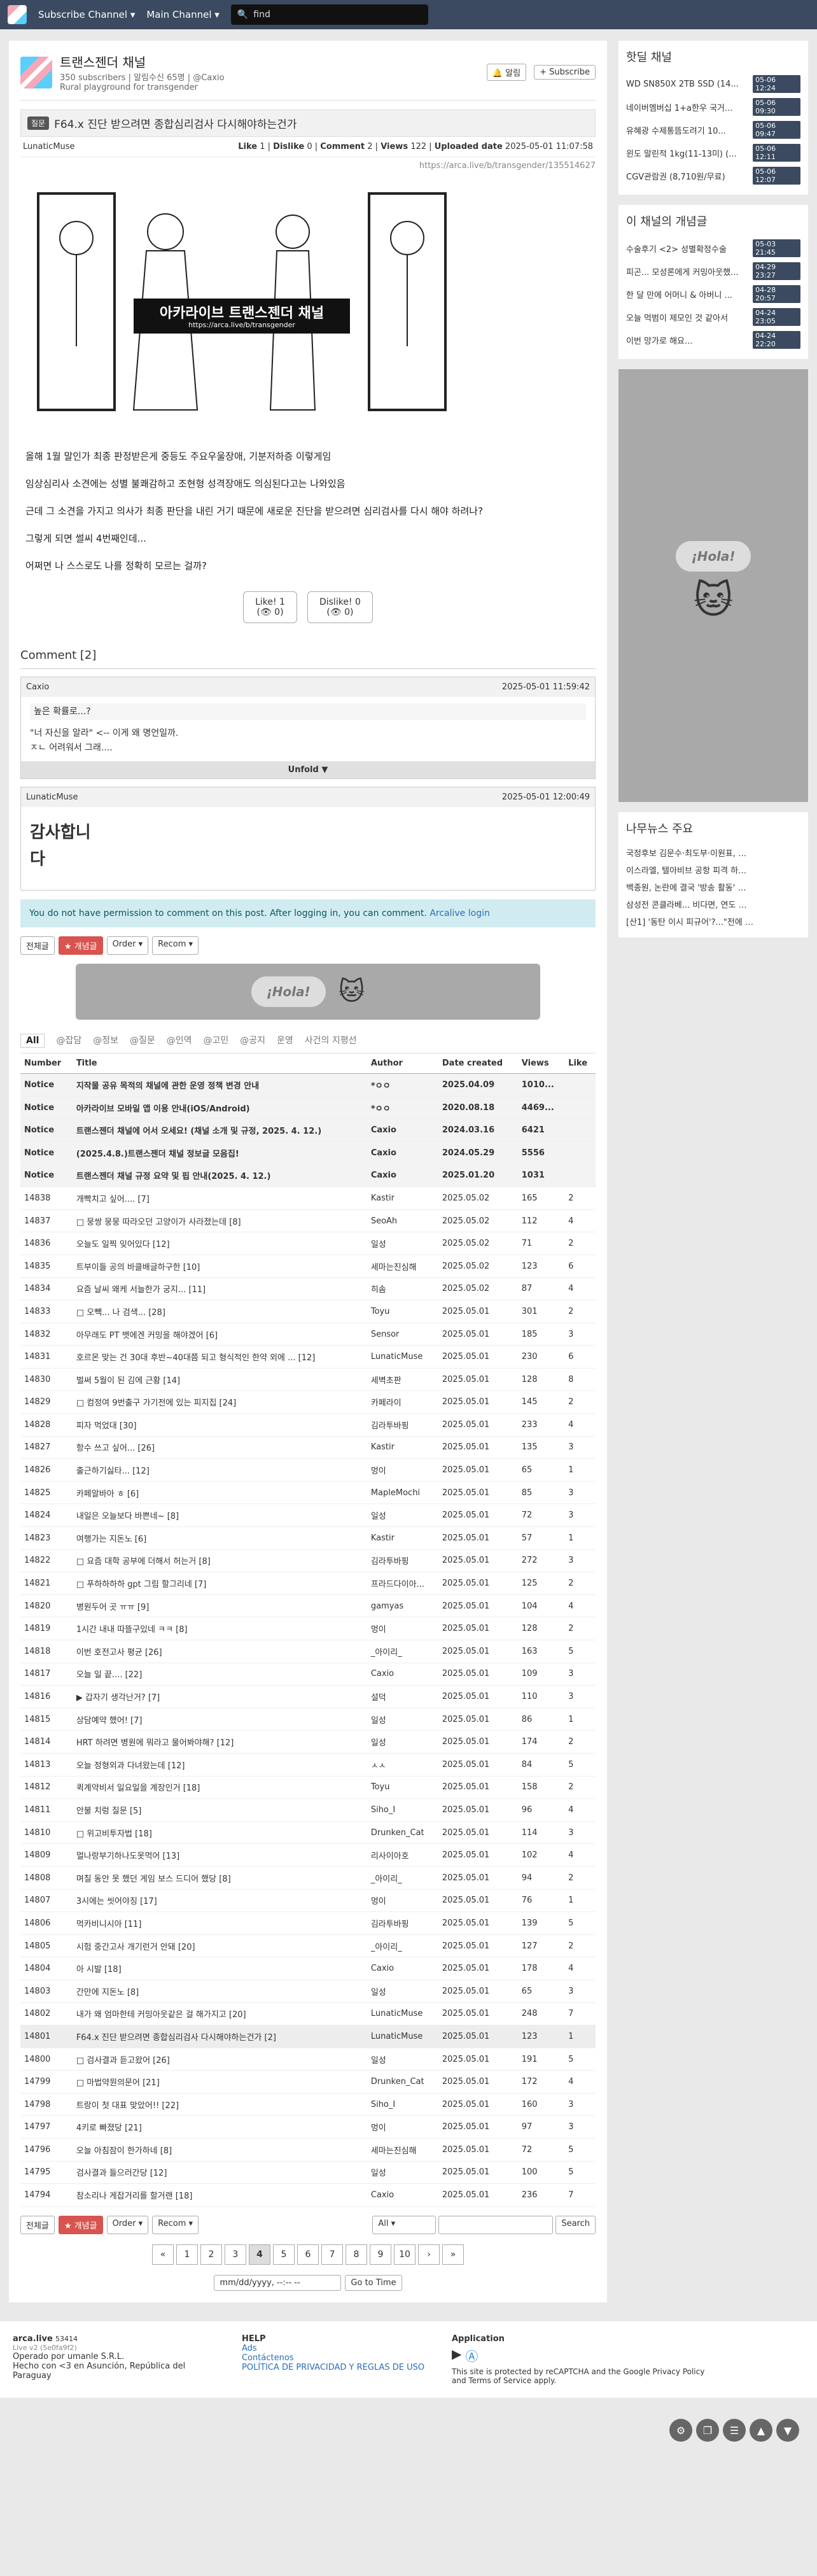  I want to click on table-row: 14836 오늘도 일찍 잊어있다 [12] 일성 2025.05.02 71 2, so click(308, 1244).